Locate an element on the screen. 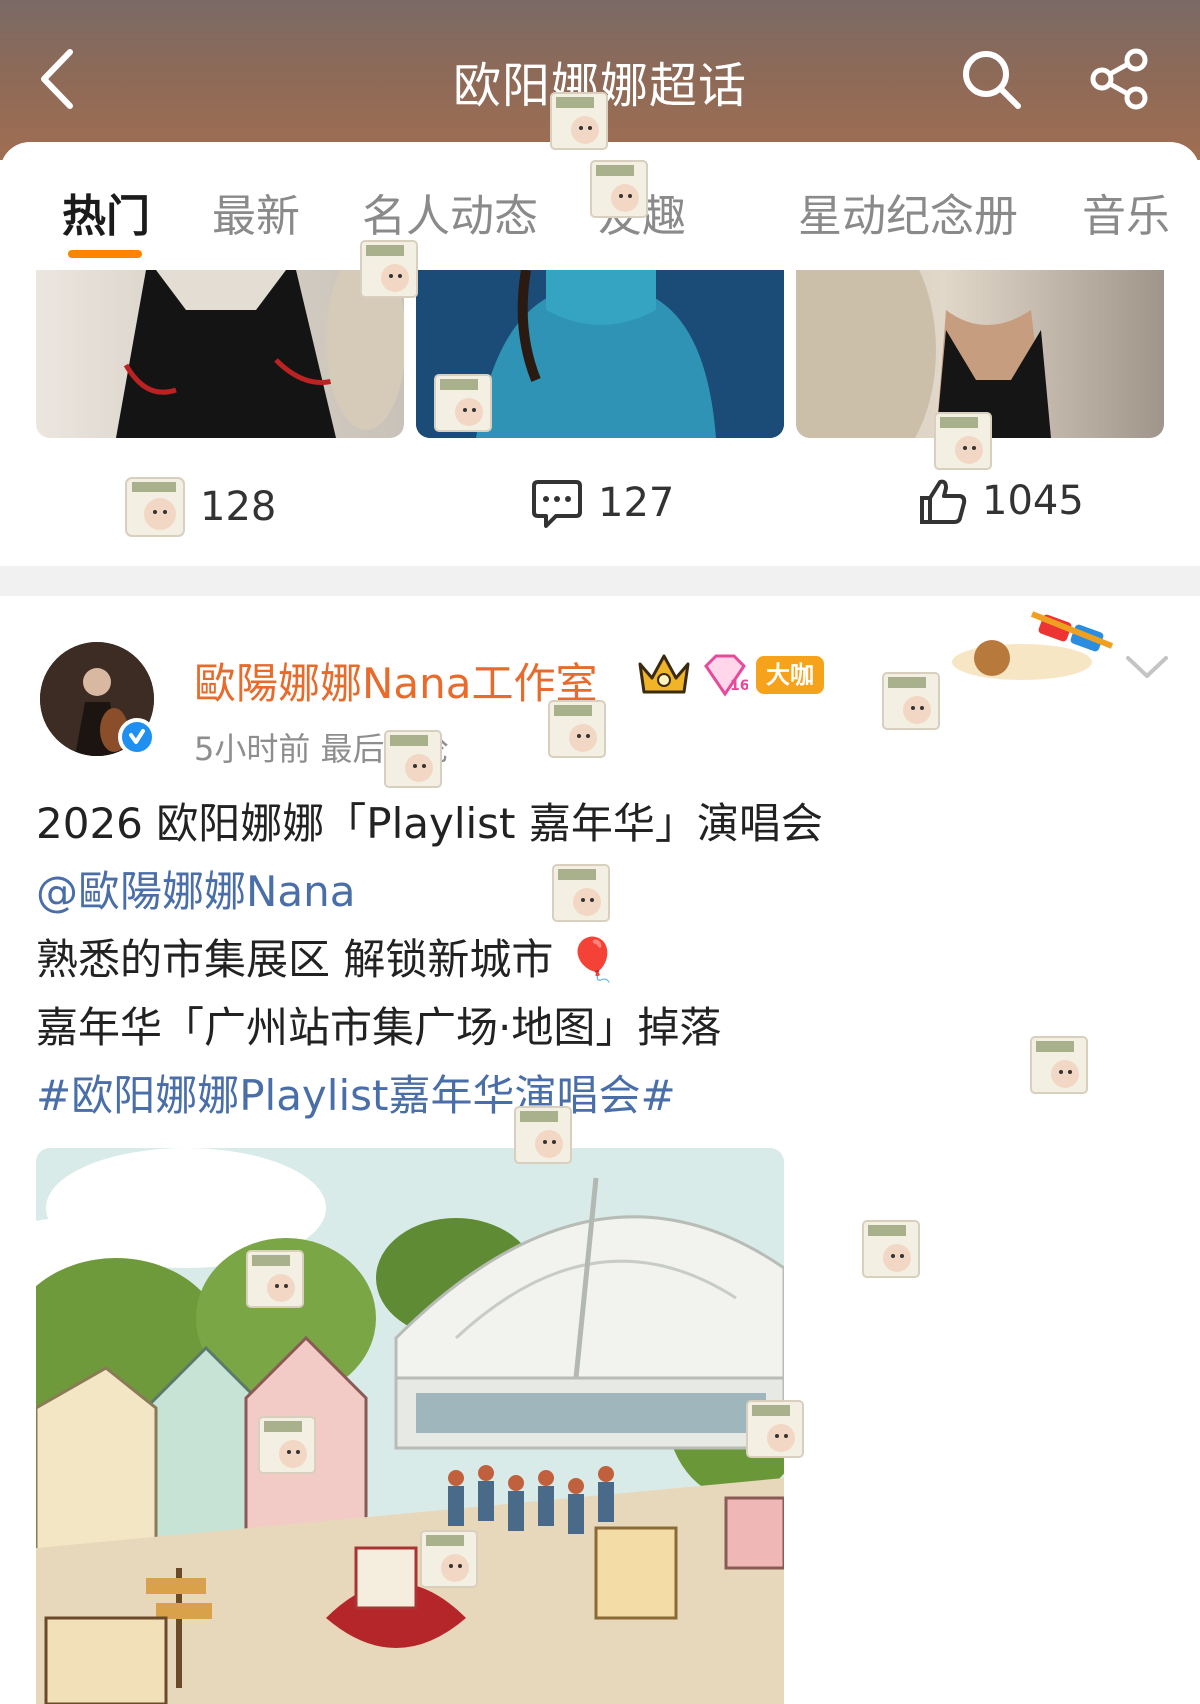 Image resolution: width=1200 pixels, height=1704 pixels. level-badge-number: 16 is located at coordinates (739, 686).